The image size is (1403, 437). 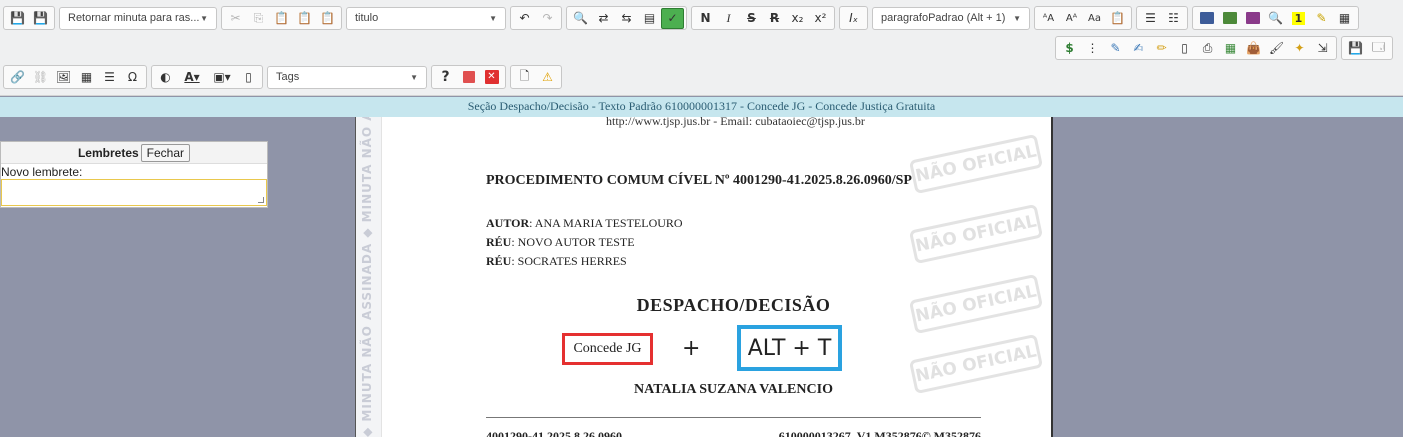 I want to click on party-defendant: RÉU: SOCRATES HERRES, so click(x=556, y=261).